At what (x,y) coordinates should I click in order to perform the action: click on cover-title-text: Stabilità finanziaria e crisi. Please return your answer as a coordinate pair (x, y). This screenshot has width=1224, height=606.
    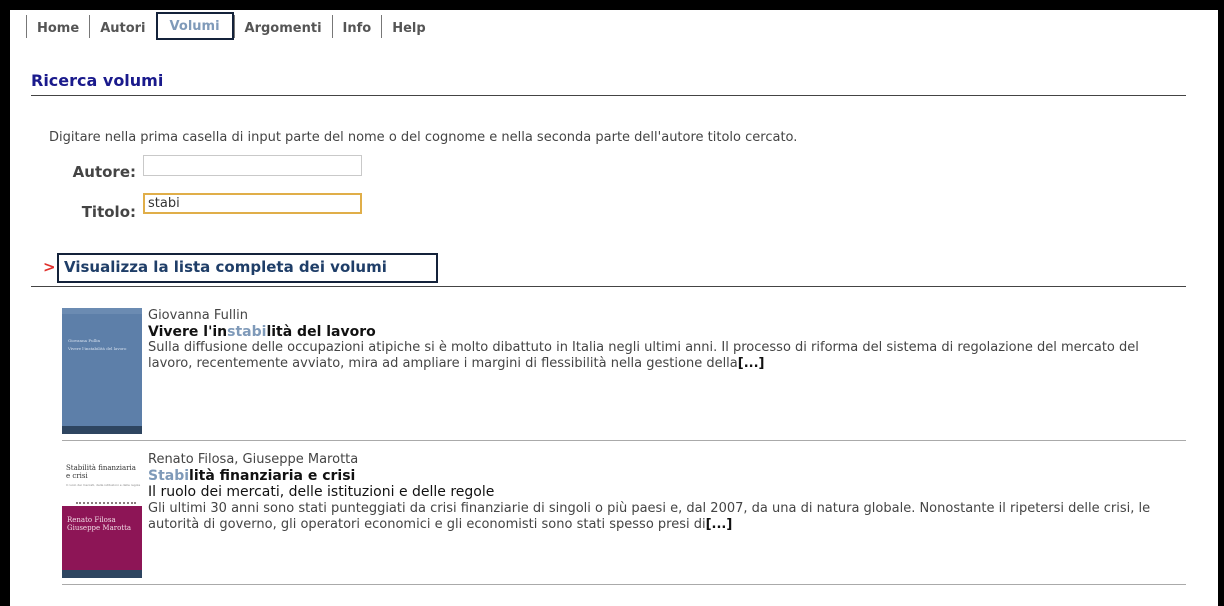
    Looking at the image, I should click on (101, 472).